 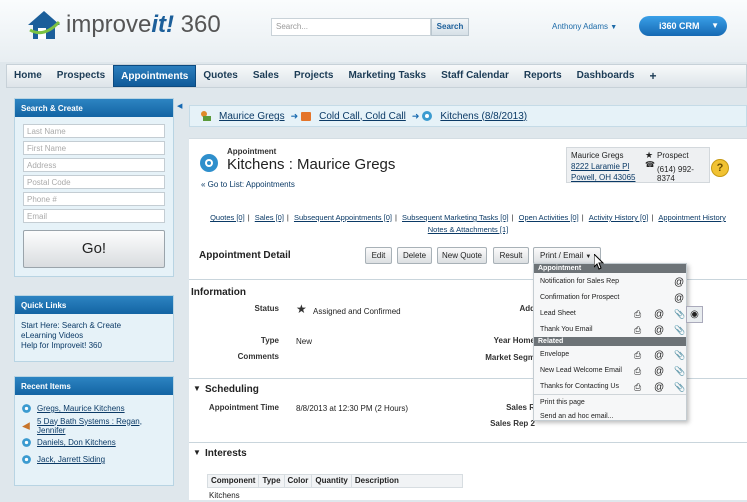 What do you see at coordinates (567, 255) in the screenshot?
I see `print-email-button: Print / Email ▼` at bounding box center [567, 255].